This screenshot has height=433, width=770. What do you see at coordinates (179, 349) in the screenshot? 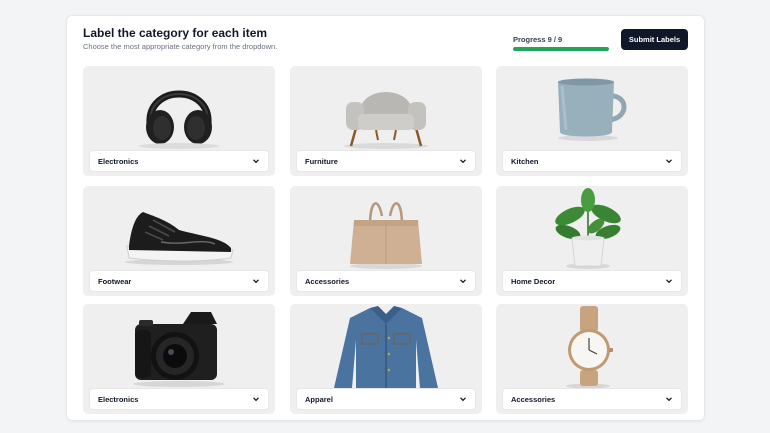
I see `camera-icon` at bounding box center [179, 349].